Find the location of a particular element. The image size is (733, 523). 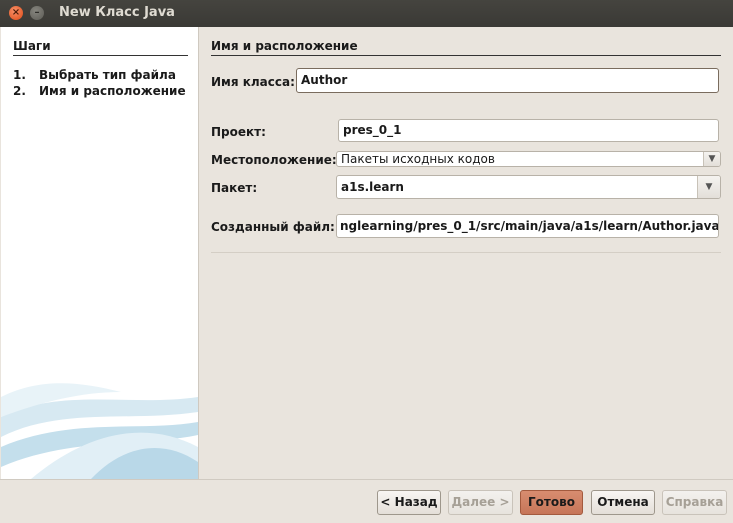

steps-divider is located at coordinates (100, 55).